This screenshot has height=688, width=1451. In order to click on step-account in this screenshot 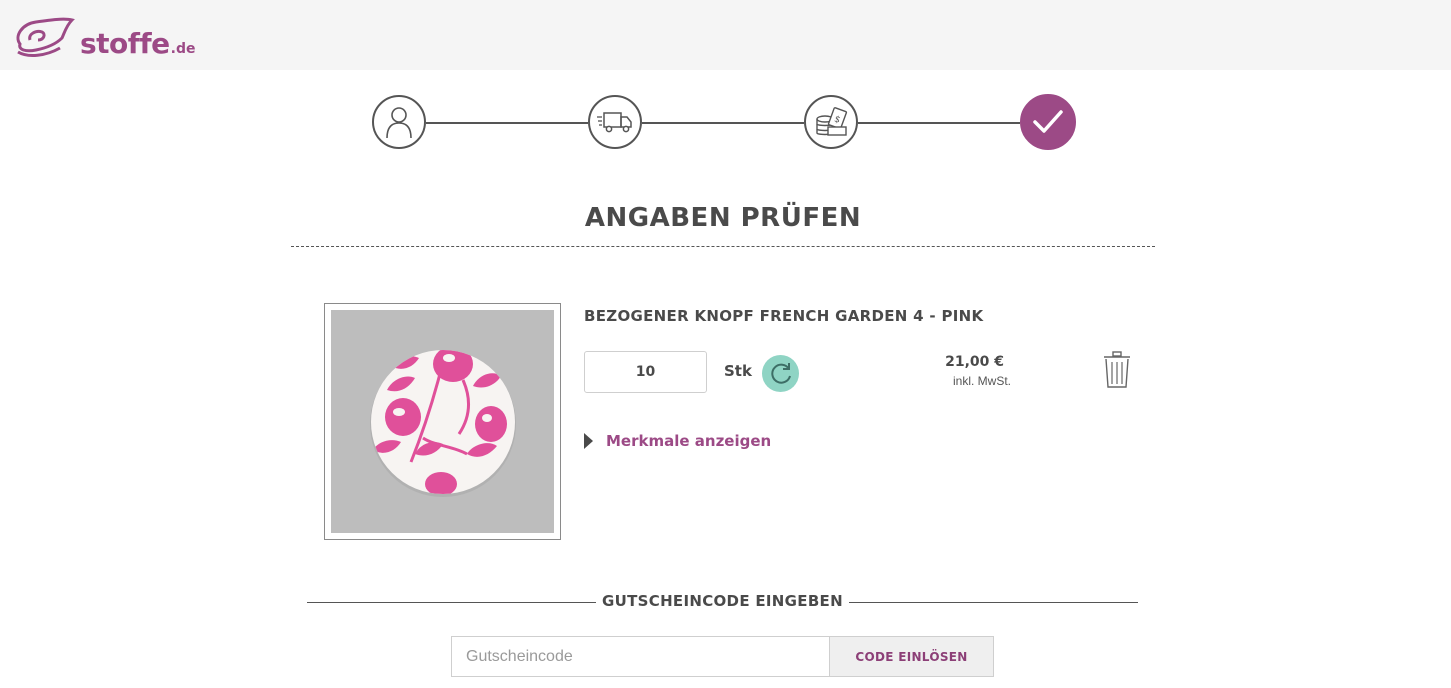, I will do `click(399, 122)`.